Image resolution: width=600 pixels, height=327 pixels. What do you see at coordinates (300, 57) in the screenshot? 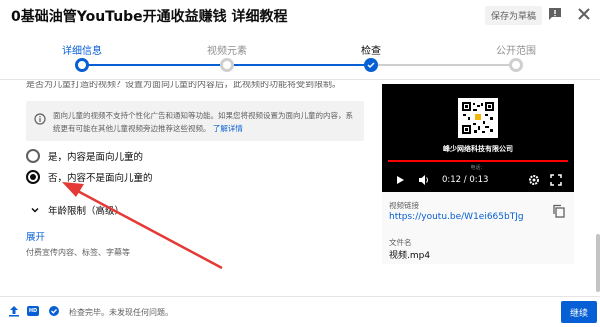
I see `upload-stepper: 详细信息 视频元素 检查 公开范围` at bounding box center [300, 57].